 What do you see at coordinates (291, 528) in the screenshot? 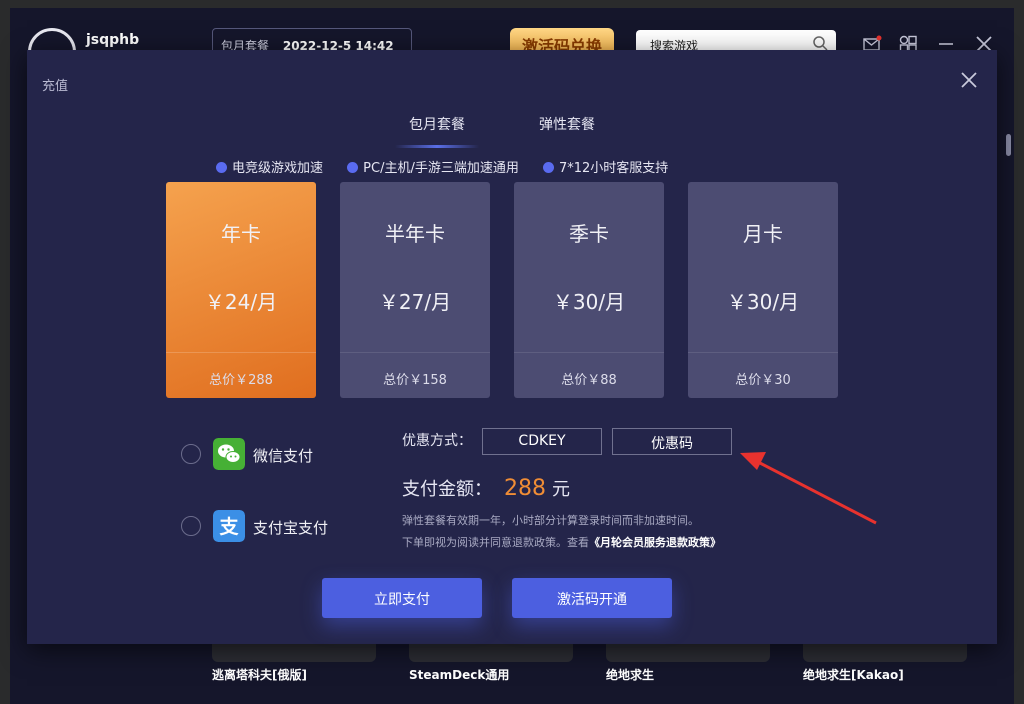
I see `payment-label: 支付宝支付` at bounding box center [291, 528].